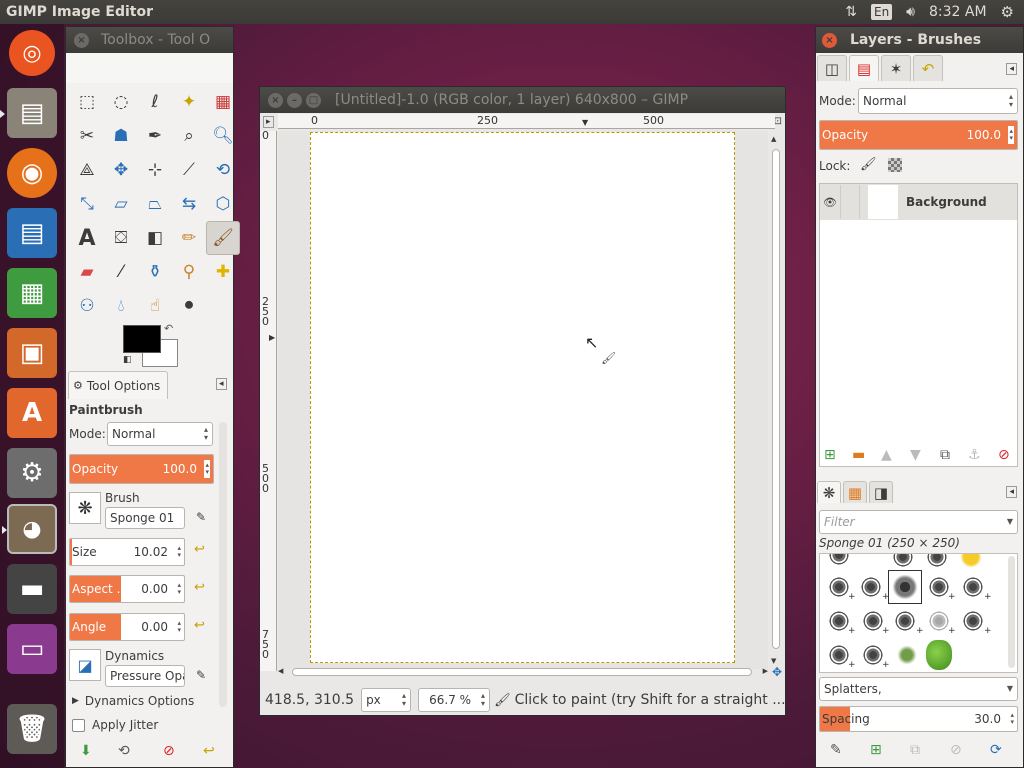 This screenshot has height=768, width=1024. I want to click on crop-icon: ⟋, so click(189, 170).